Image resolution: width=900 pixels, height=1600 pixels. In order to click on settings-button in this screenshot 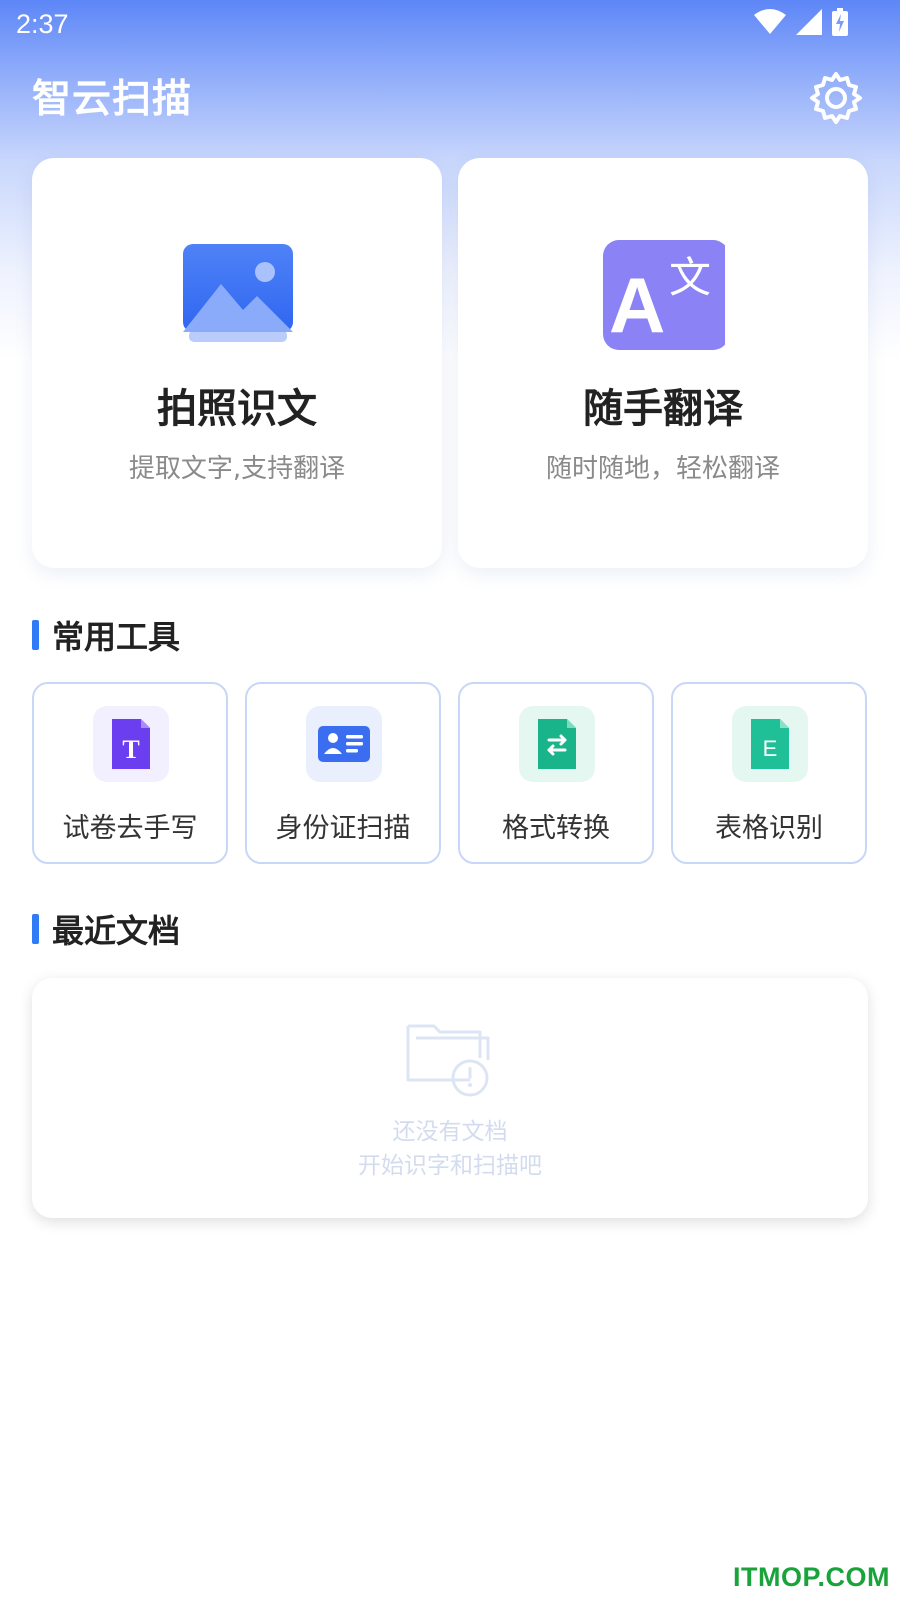, I will do `click(836, 98)`.